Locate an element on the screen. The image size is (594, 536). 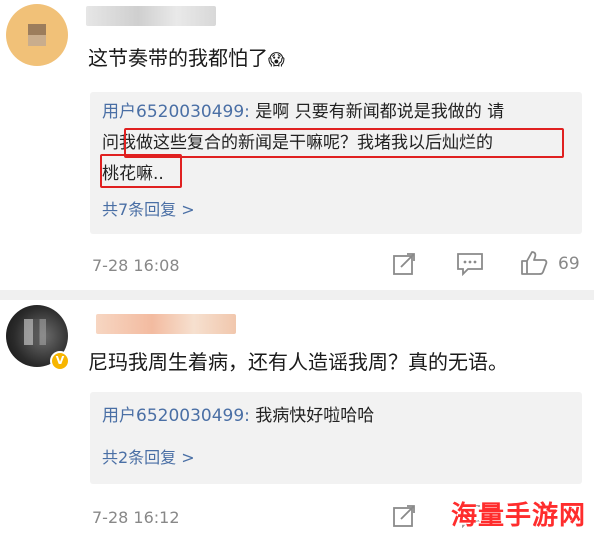
comment-body: 这节奏带的我都怕了 is located at coordinates (178, 58).